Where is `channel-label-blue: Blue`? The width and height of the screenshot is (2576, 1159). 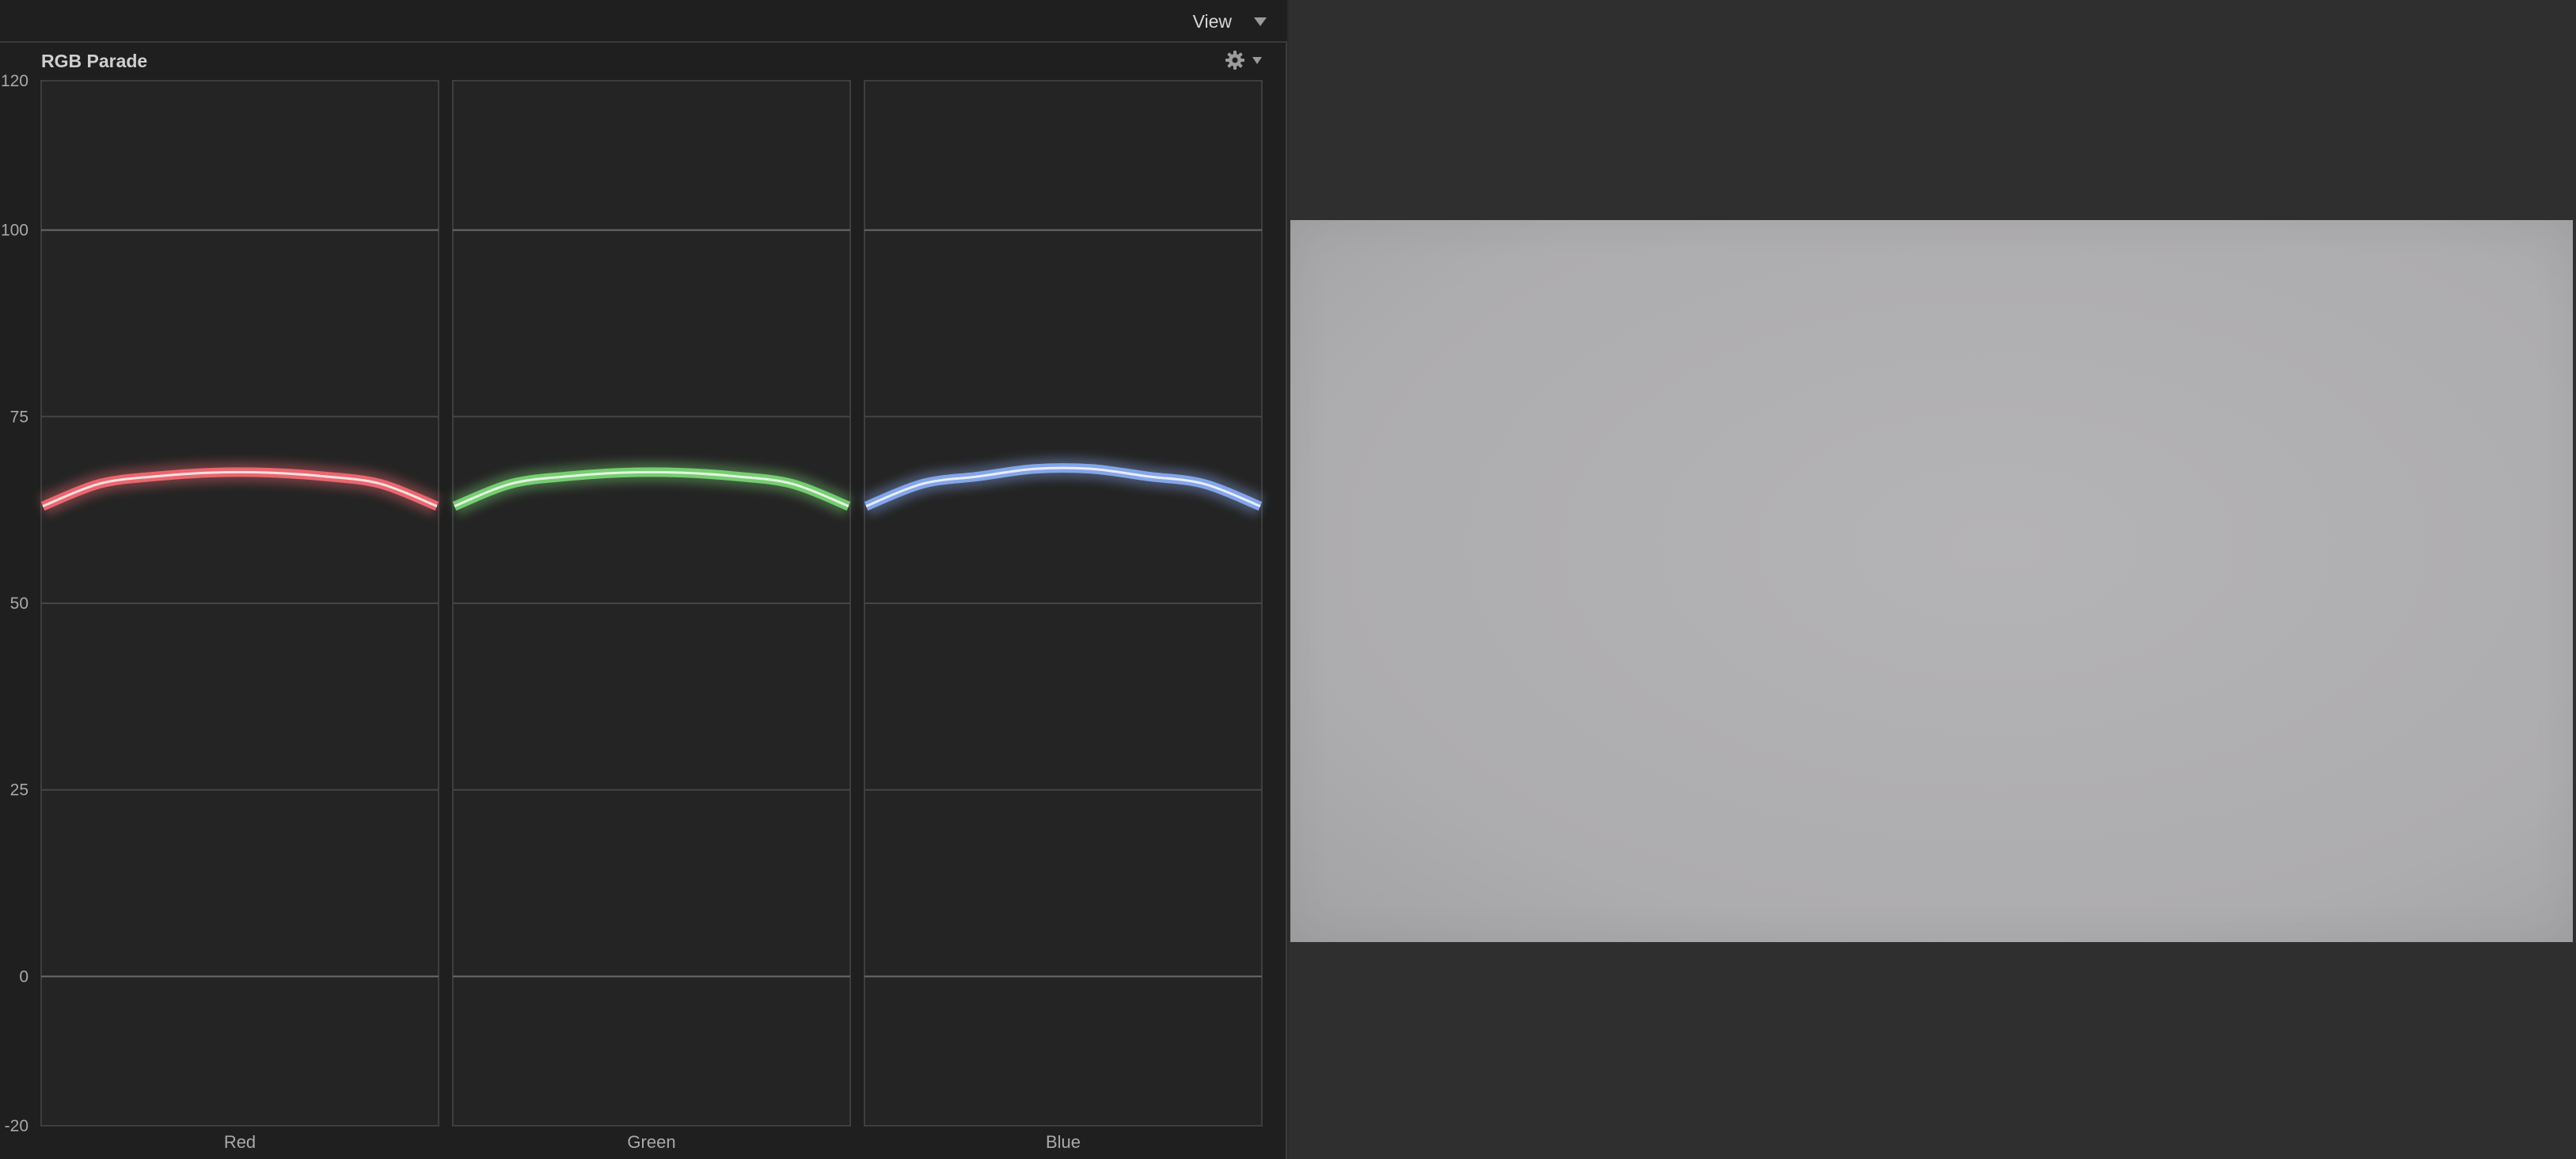 channel-label-blue: Blue is located at coordinates (1063, 1142).